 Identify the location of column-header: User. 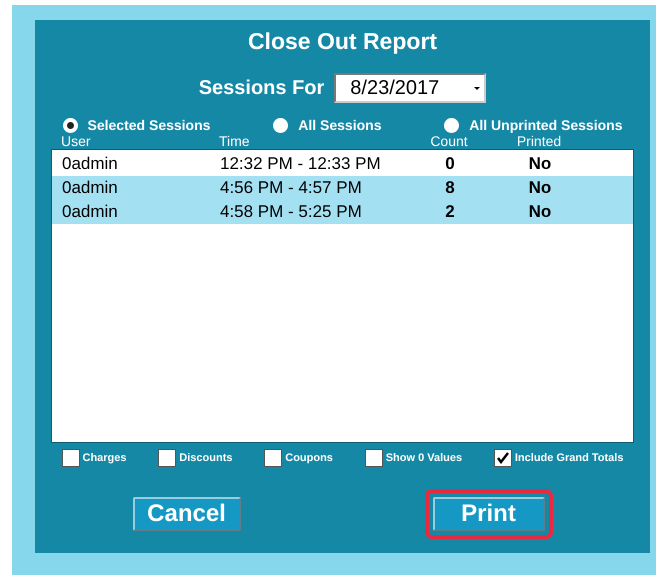
(76, 141).